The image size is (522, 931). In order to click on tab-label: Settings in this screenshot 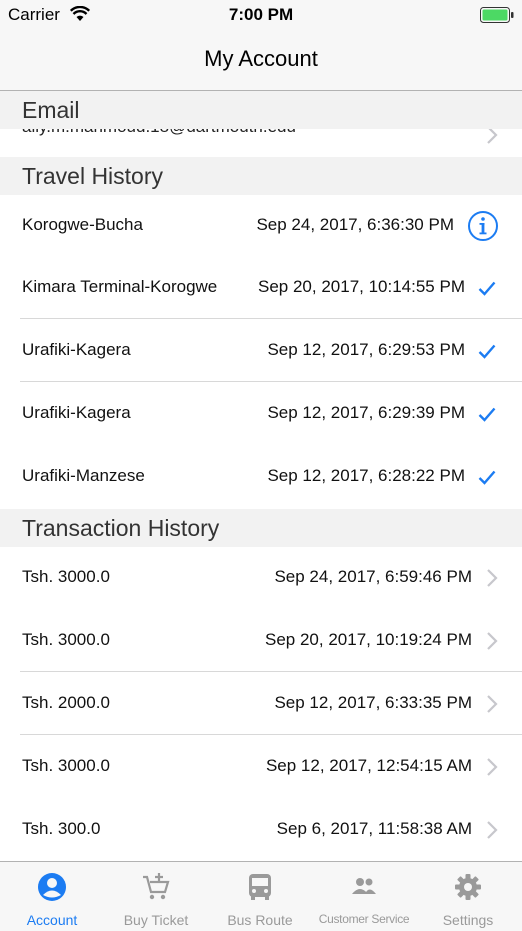, I will do `click(468, 920)`.